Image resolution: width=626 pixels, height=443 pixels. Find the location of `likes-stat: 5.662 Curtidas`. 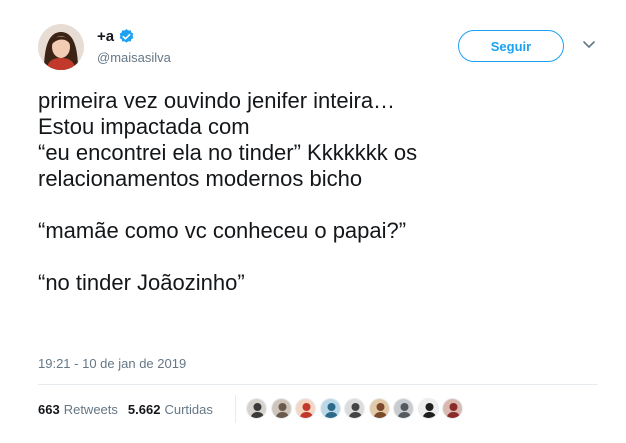

likes-stat: 5.662 Curtidas is located at coordinates (170, 409).